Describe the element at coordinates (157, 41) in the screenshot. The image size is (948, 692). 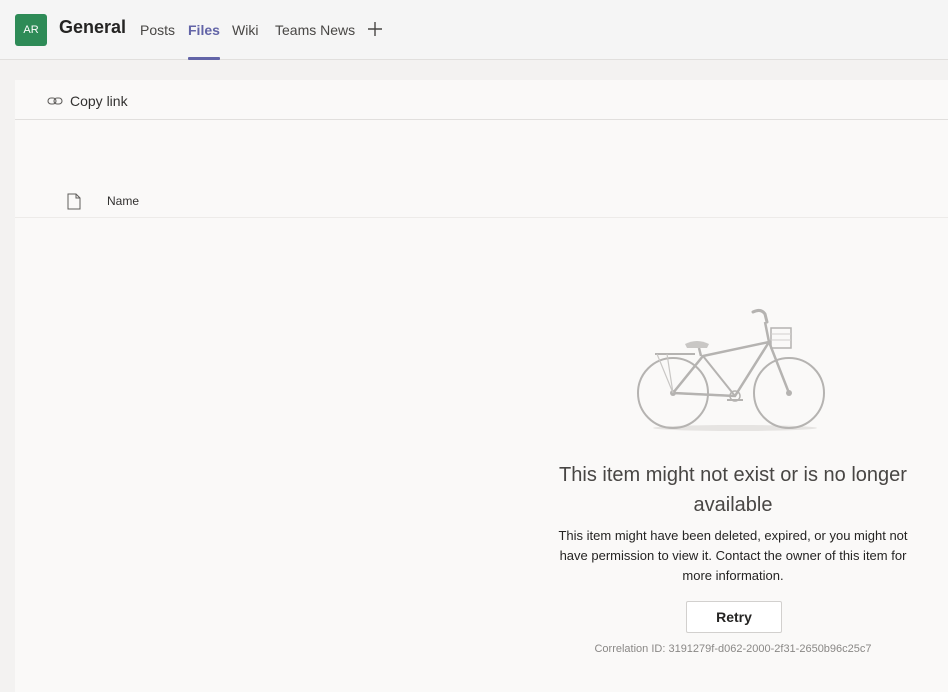
I see `tab-posts: Posts` at that location.